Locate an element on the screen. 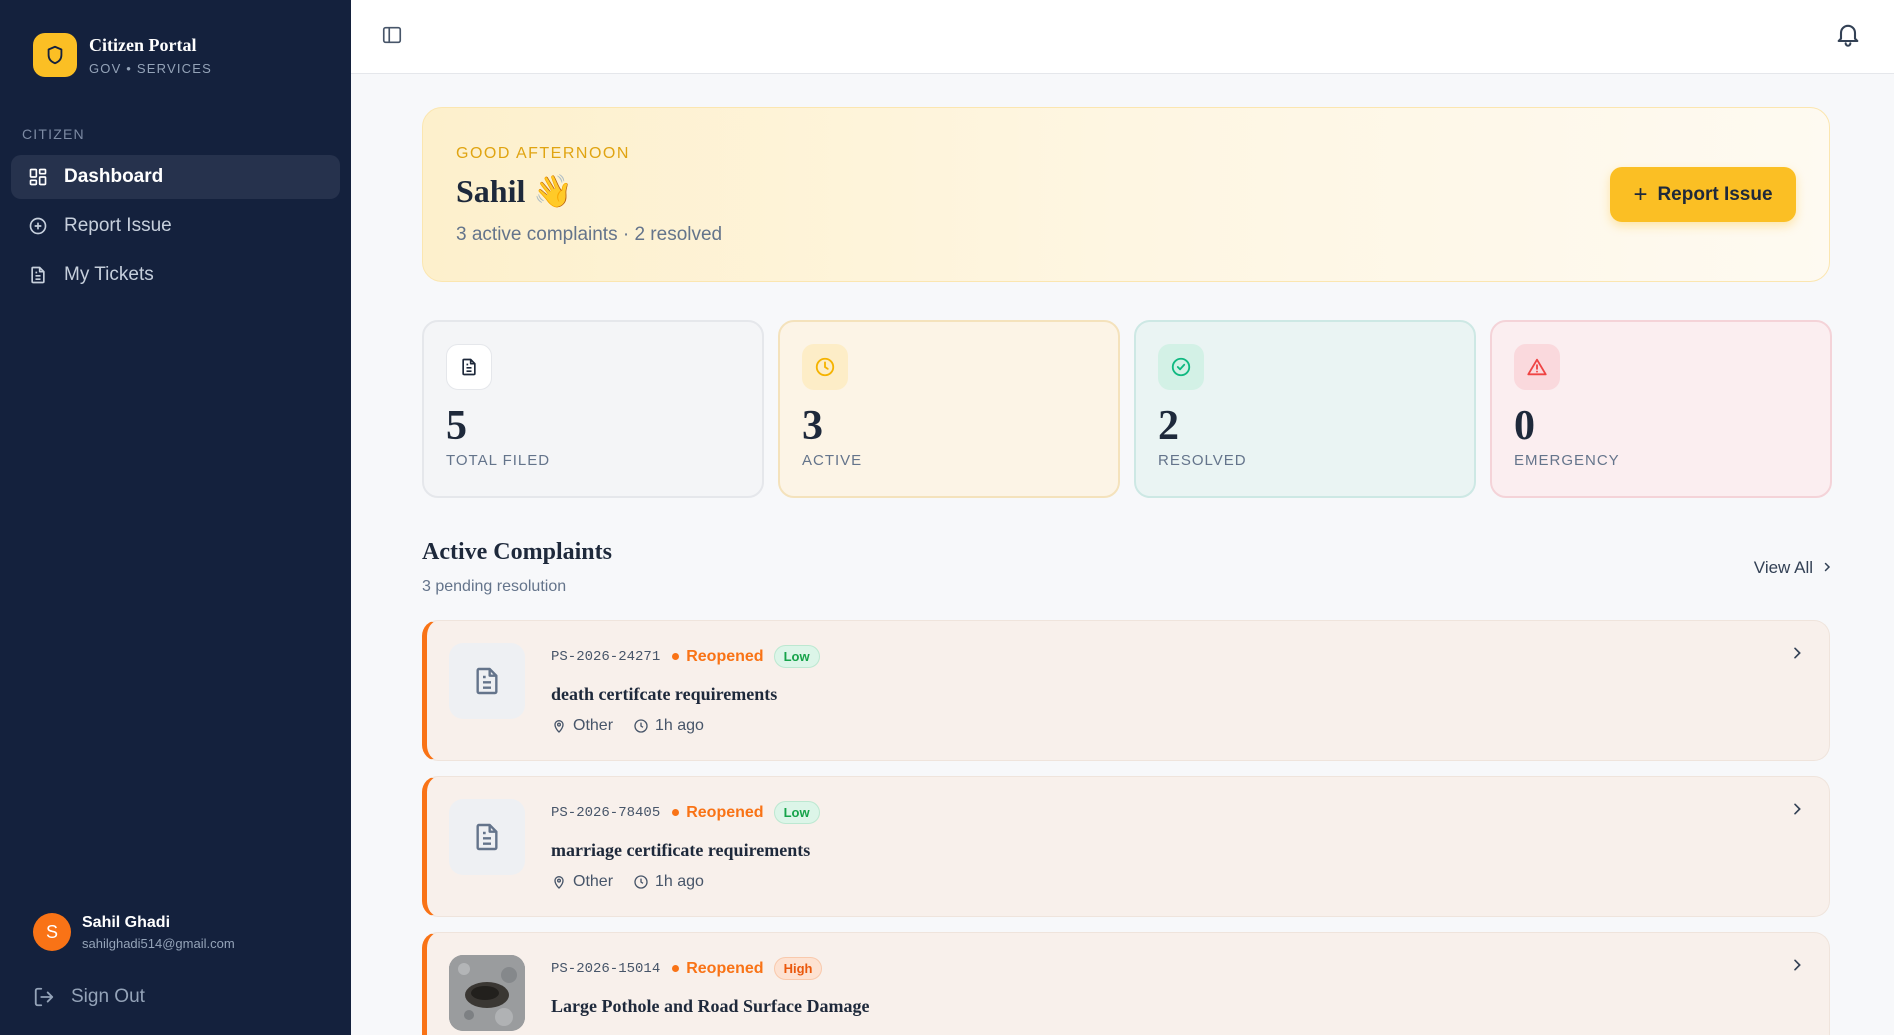  plus-icon: + is located at coordinates (1640, 194).